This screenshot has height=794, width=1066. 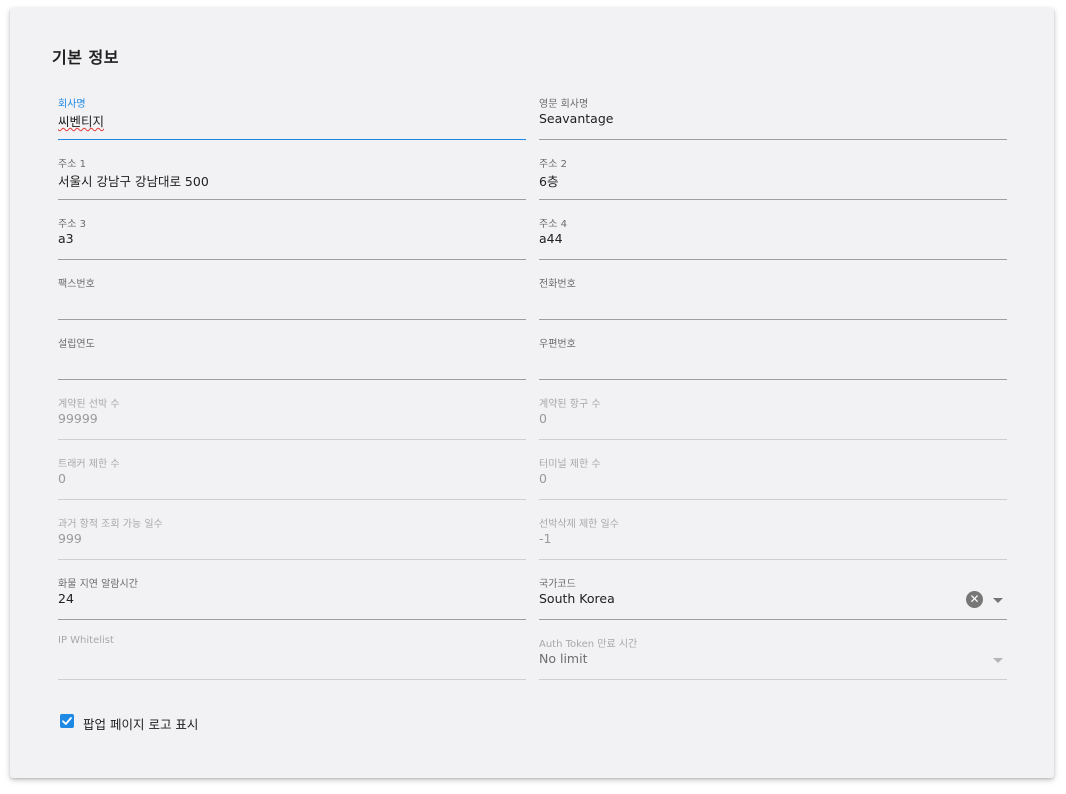 What do you see at coordinates (66, 238) in the screenshot?
I see `address3-value: a3` at bounding box center [66, 238].